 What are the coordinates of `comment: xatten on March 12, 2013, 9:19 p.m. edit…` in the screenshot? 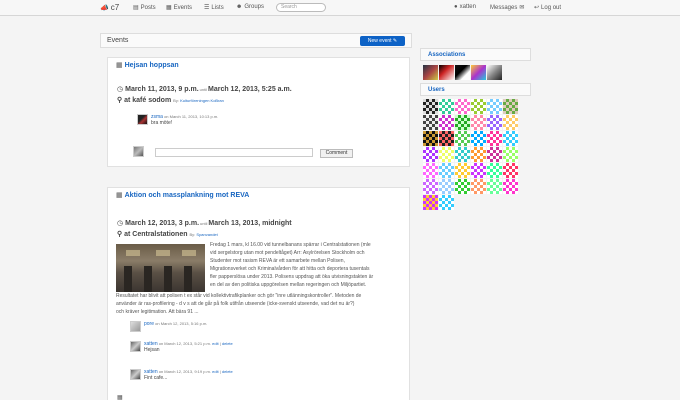 It's located at (260, 375).